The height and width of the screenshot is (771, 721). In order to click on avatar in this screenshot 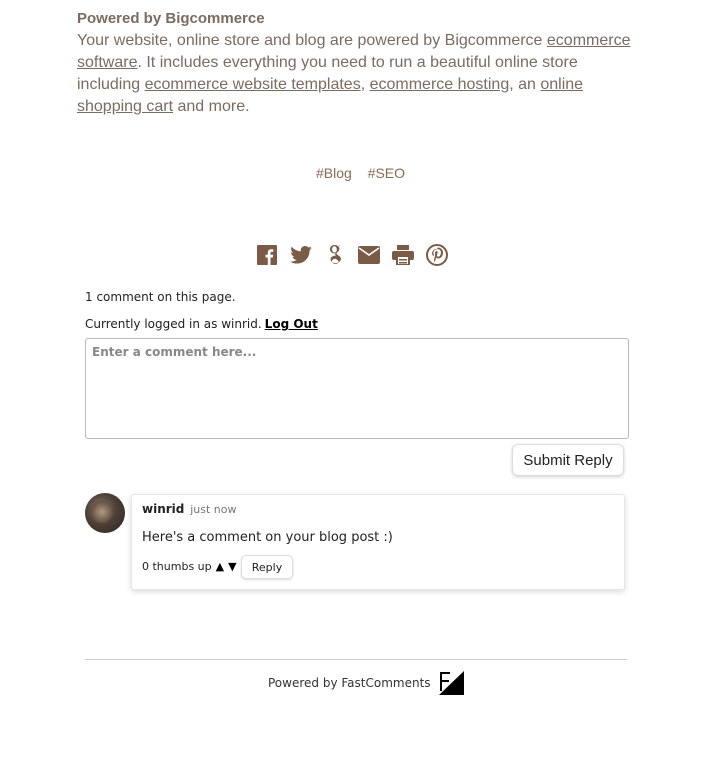, I will do `click(105, 513)`.